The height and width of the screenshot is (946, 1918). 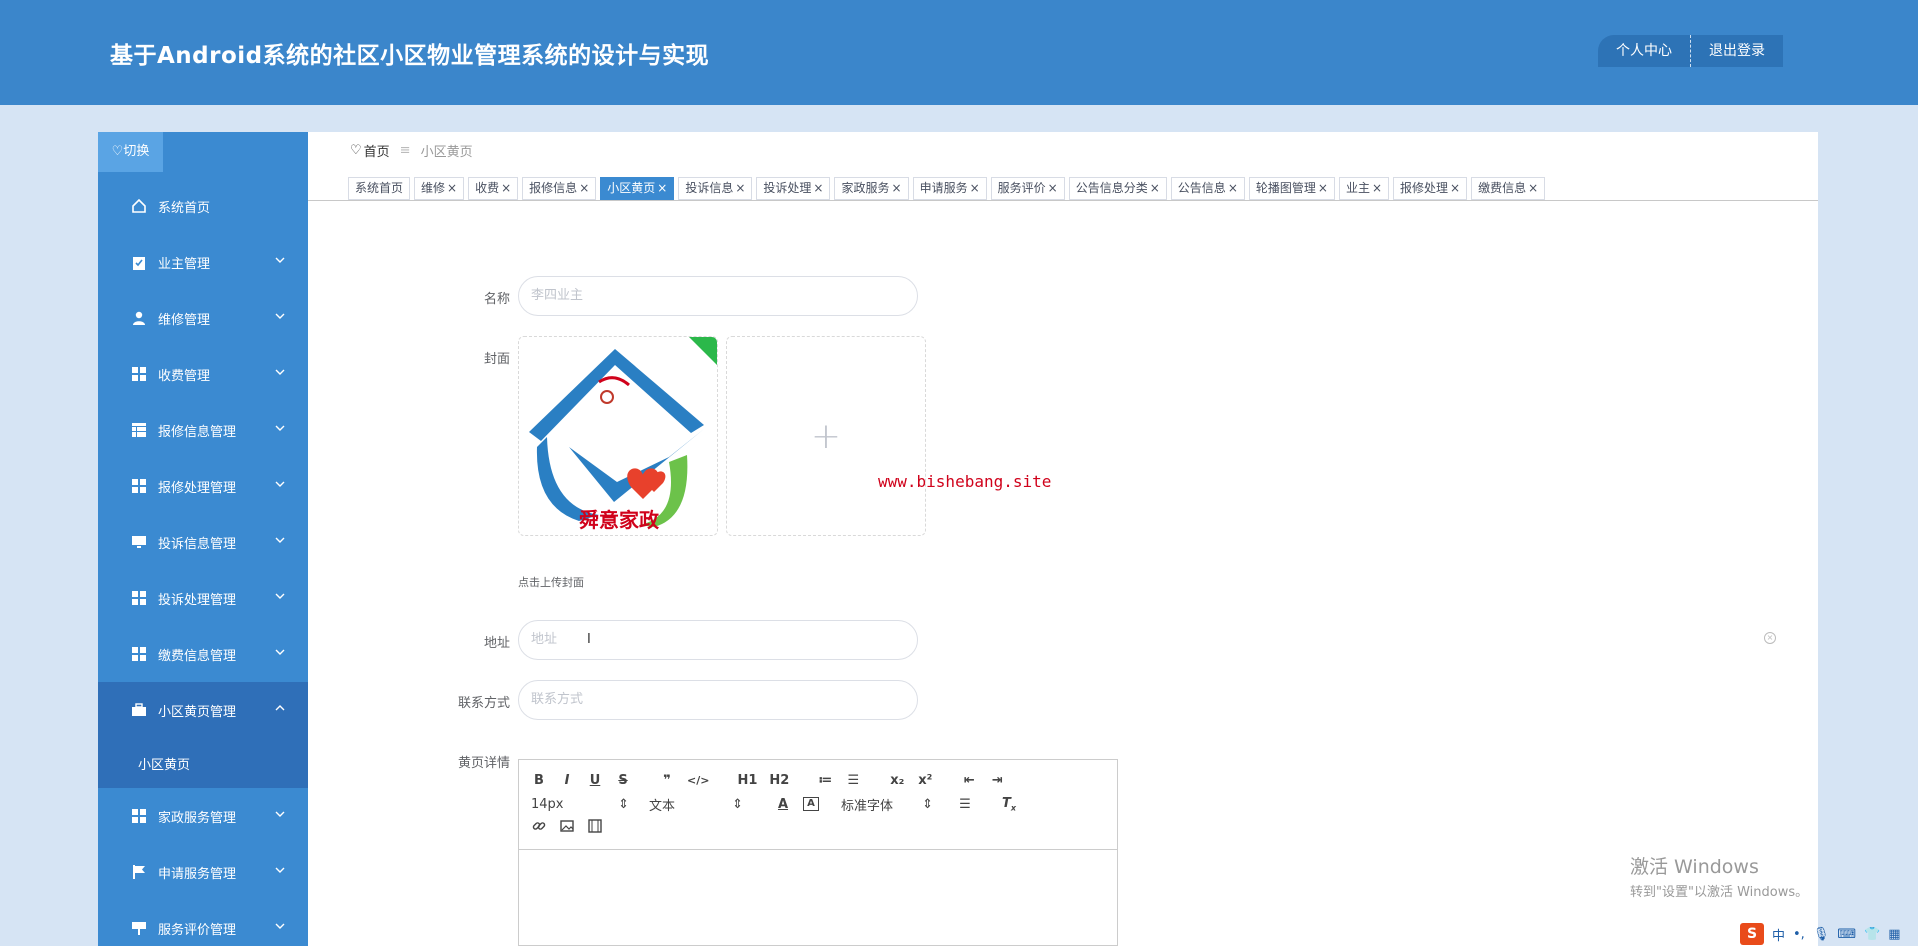 I want to click on sidebar-item-housekeeping: 家政服务管理, so click(x=203, y=816).